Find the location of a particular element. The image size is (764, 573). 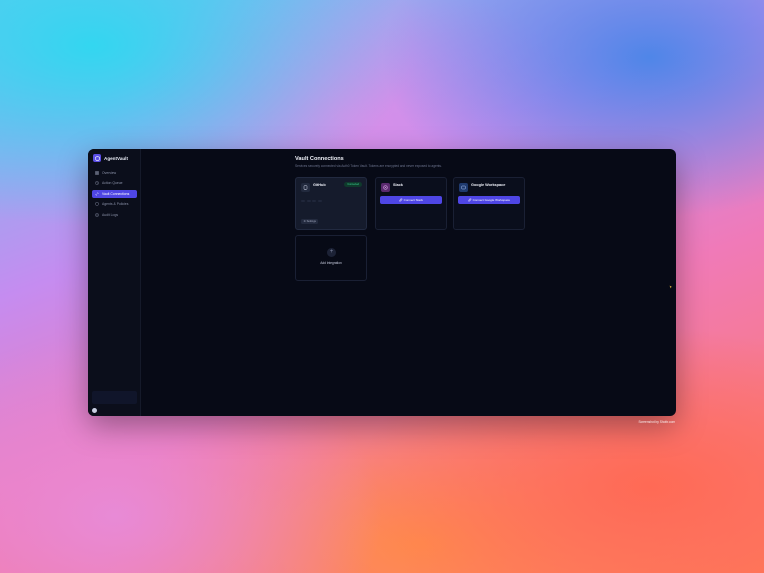

brand-name: AgentVault is located at coordinates (116, 158).